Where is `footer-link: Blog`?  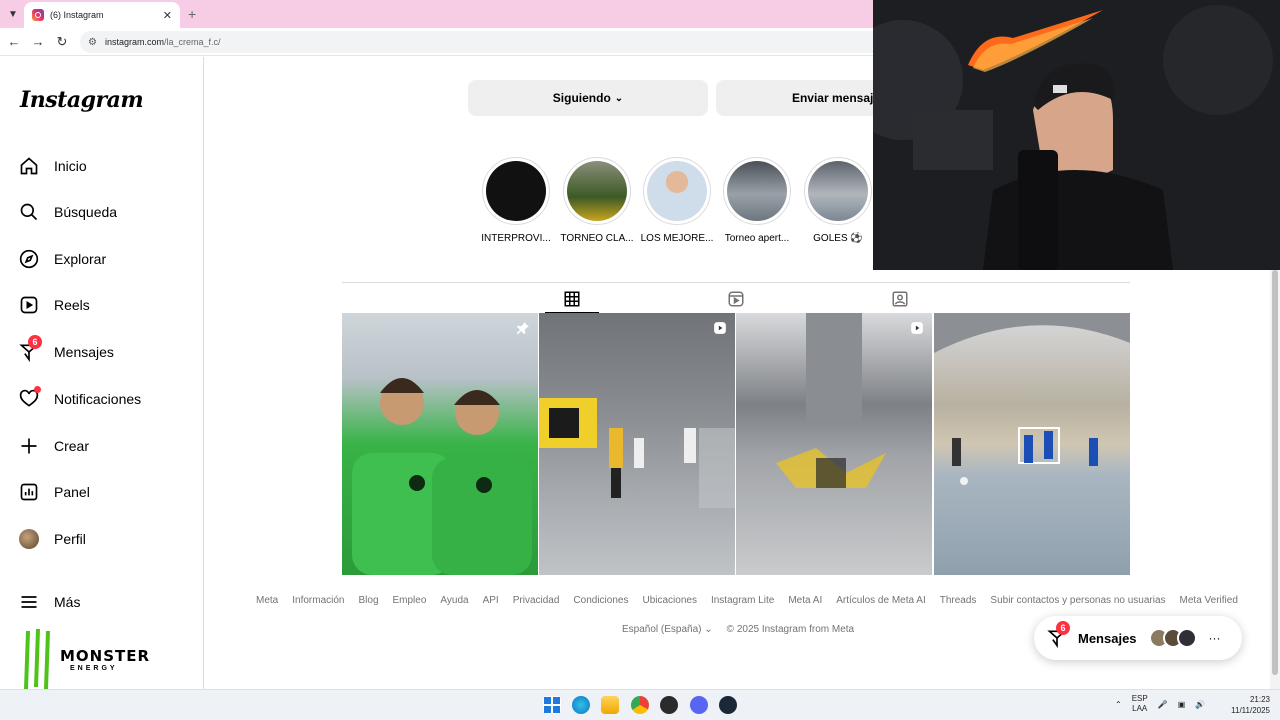
footer-link: Blog is located at coordinates (368, 600).